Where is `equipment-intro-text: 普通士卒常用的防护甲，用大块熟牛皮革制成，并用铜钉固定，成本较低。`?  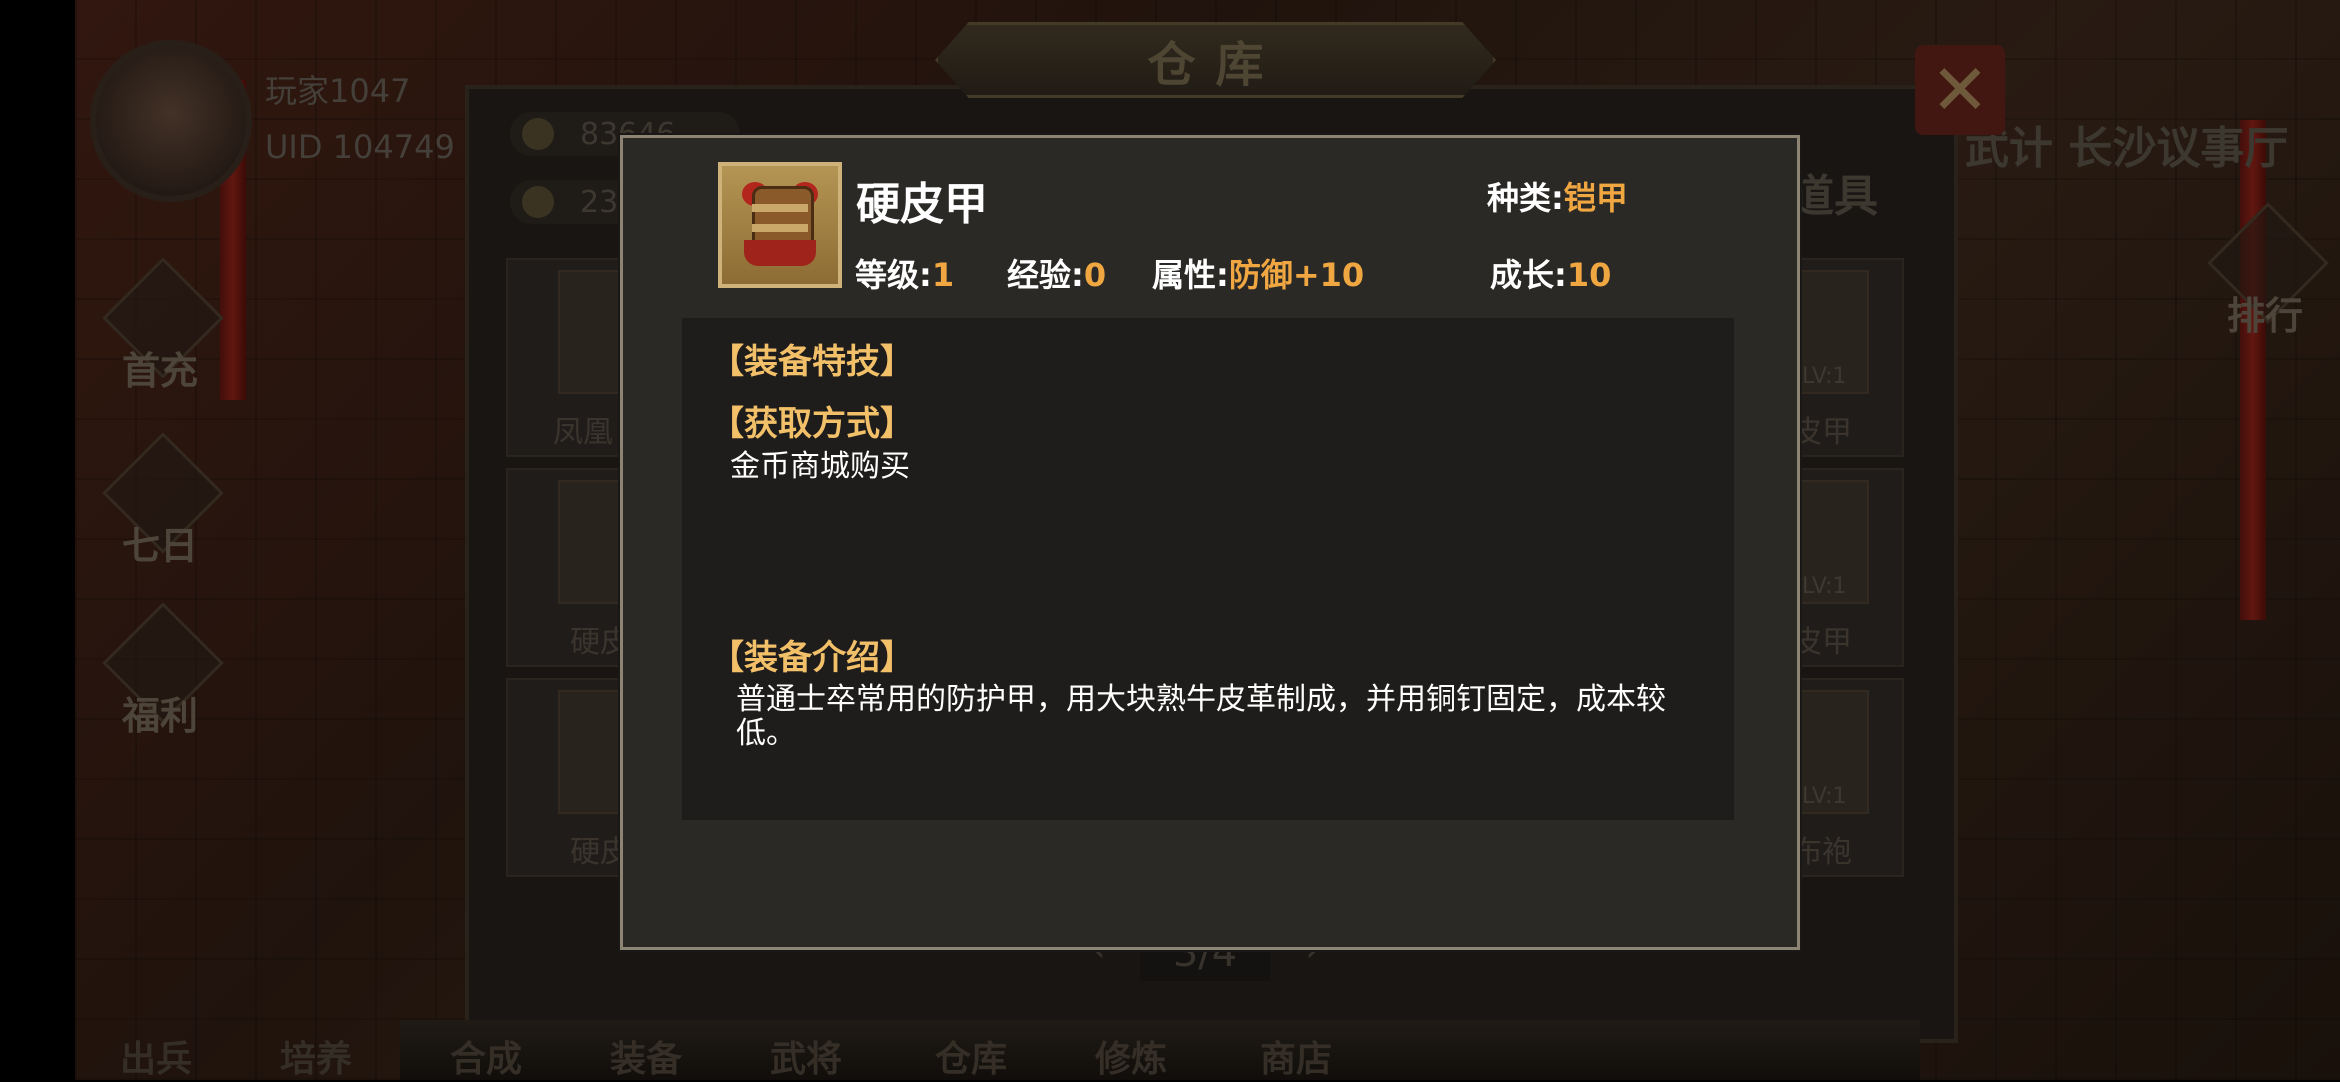
equipment-intro-text: 普通士卒常用的防护甲，用大块熟牛皮革制成，并用铜钉固定，成本较低。 is located at coordinates (1201, 716).